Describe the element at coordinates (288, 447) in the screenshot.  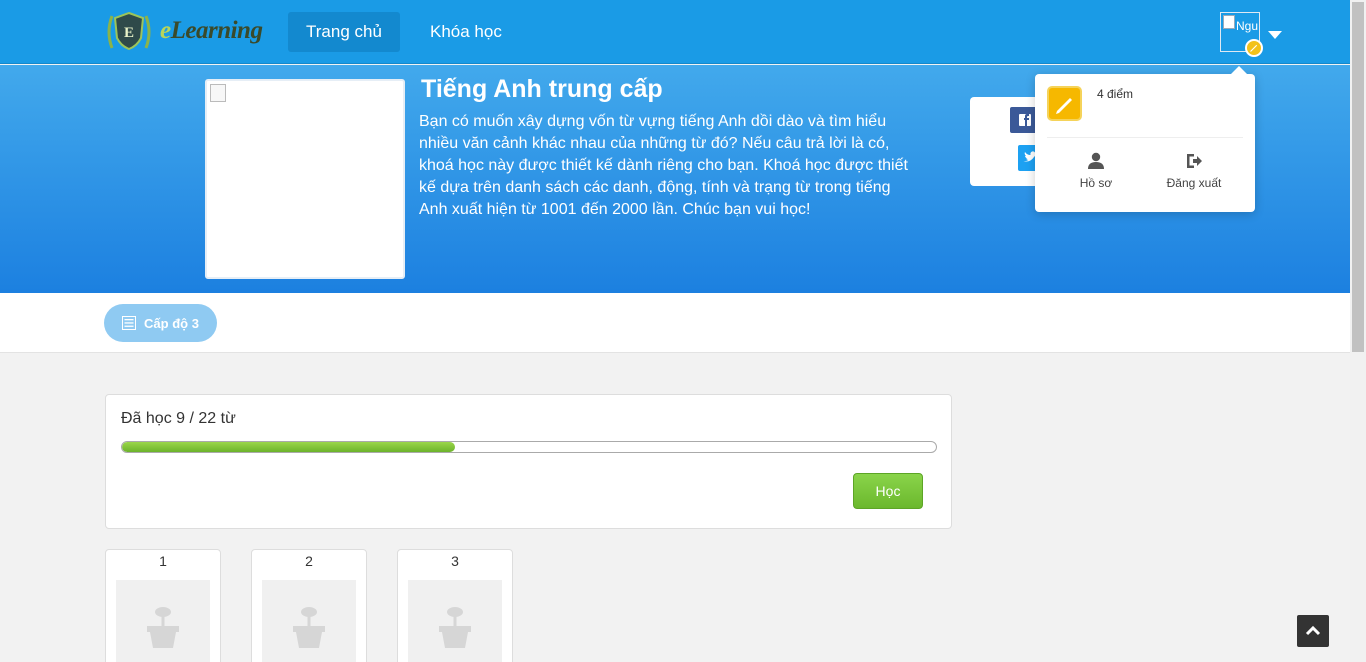
I see `progress-bar-fill` at that location.